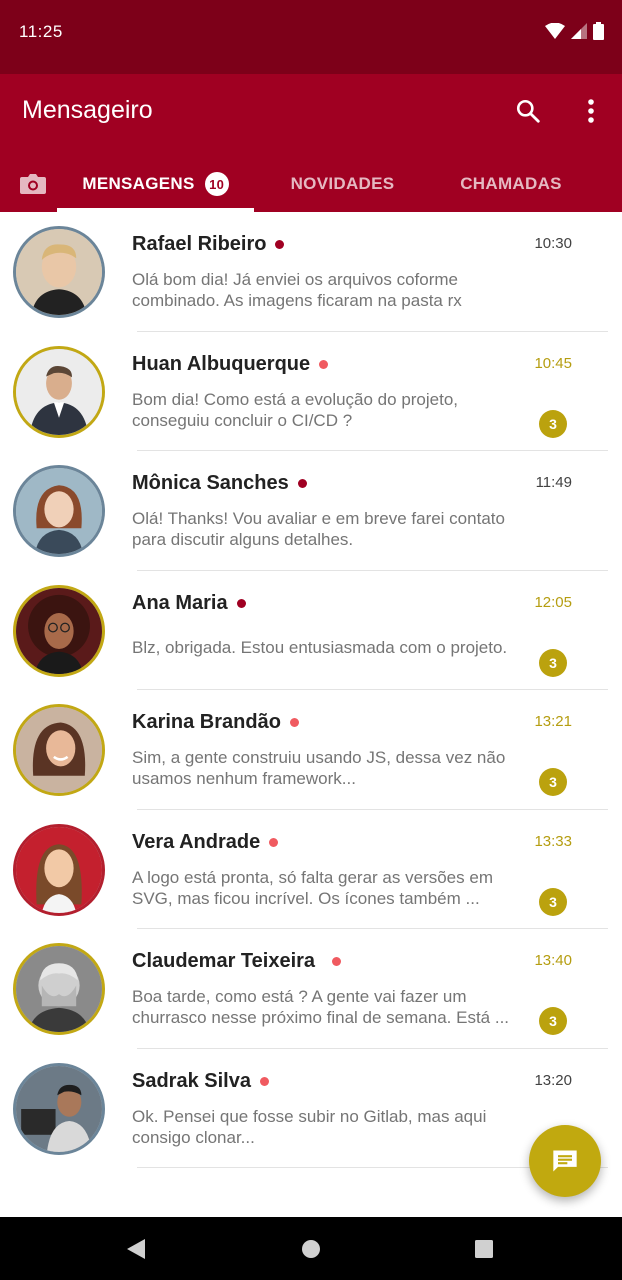 The width and height of the screenshot is (622, 1280). What do you see at coordinates (219, 483) in the screenshot?
I see `contact-name: Mônica Sanches` at bounding box center [219, 483].